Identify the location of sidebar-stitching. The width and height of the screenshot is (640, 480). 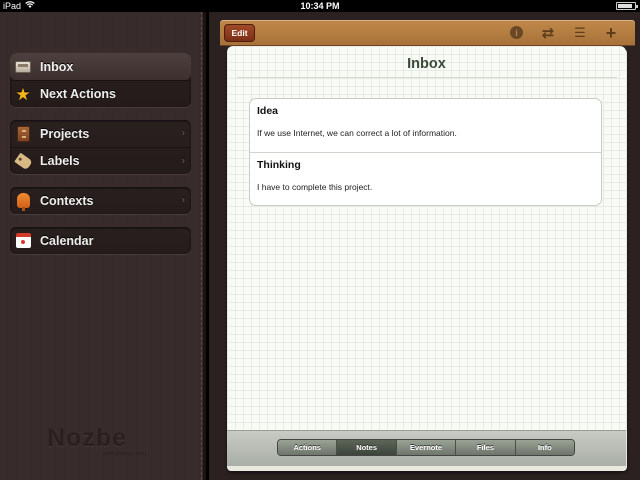
(201, 246).